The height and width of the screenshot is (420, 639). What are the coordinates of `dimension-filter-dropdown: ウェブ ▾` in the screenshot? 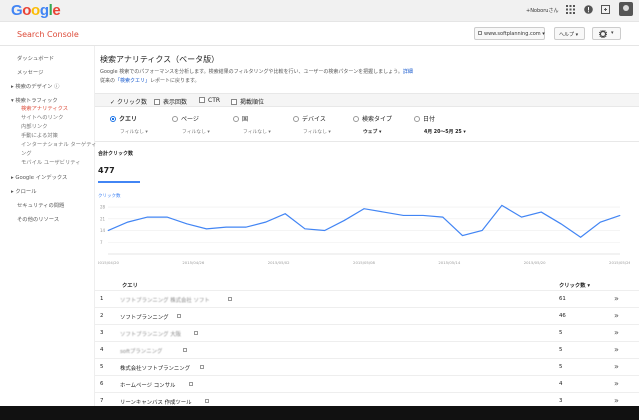 It's located at (377, 131).